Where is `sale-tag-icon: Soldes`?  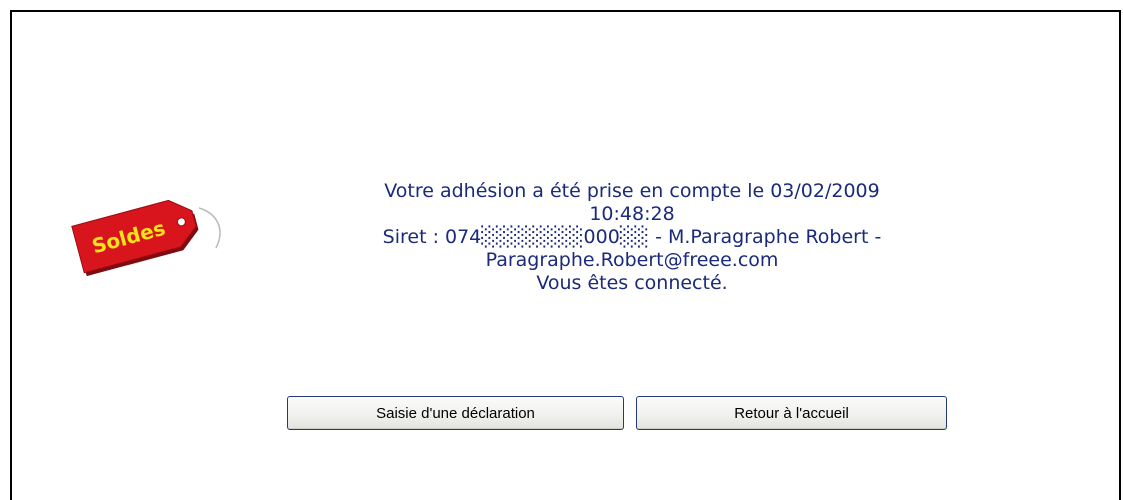 sale-tag-icon: Soldes is located at coordinates (146, 238).